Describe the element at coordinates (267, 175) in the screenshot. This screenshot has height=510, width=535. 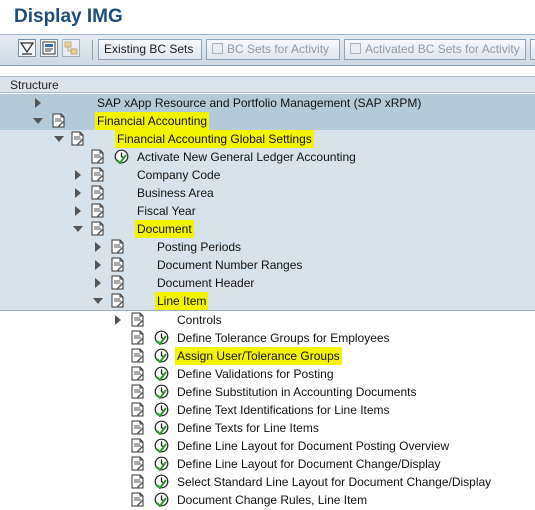
I see `tree-node-company-code: Company Code` at that location.